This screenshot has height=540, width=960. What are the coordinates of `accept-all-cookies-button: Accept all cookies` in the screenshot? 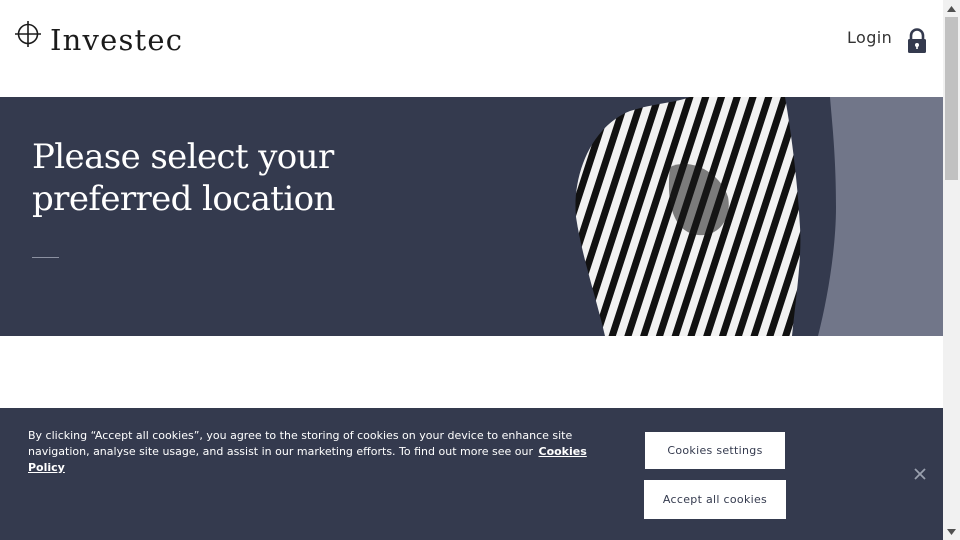 It's located at (715, 499).